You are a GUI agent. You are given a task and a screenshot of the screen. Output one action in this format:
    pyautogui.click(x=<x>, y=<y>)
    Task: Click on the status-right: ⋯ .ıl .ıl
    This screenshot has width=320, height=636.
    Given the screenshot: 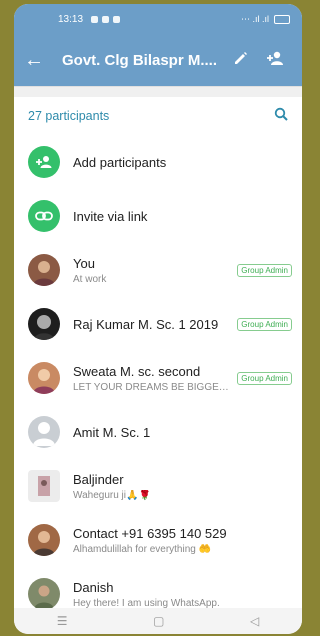 What is the action you would take?
    pyautogui.click(x=265, y=19)
    